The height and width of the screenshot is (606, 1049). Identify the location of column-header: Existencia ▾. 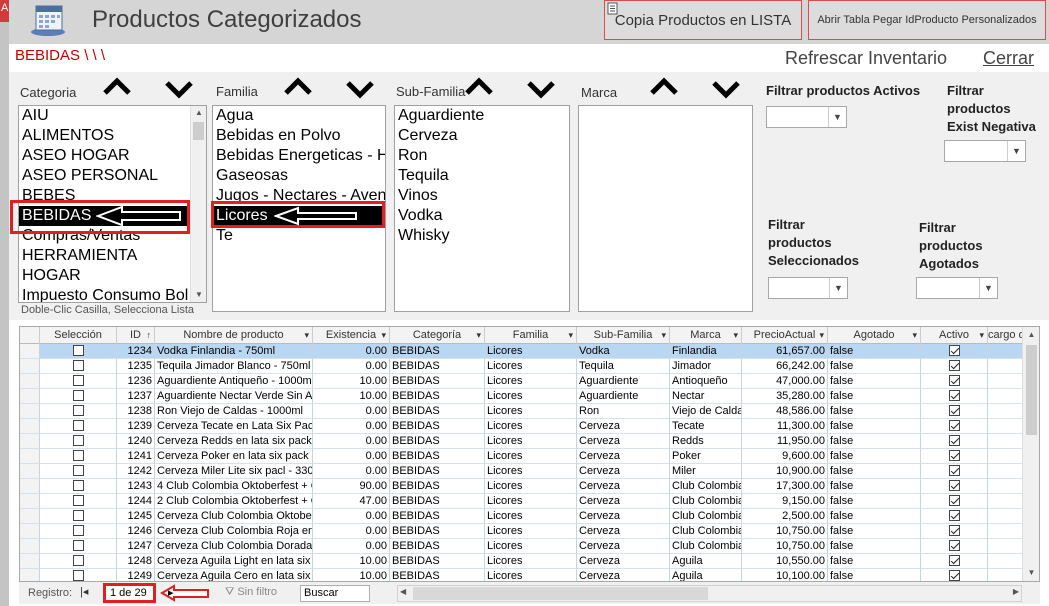
(351, 335).